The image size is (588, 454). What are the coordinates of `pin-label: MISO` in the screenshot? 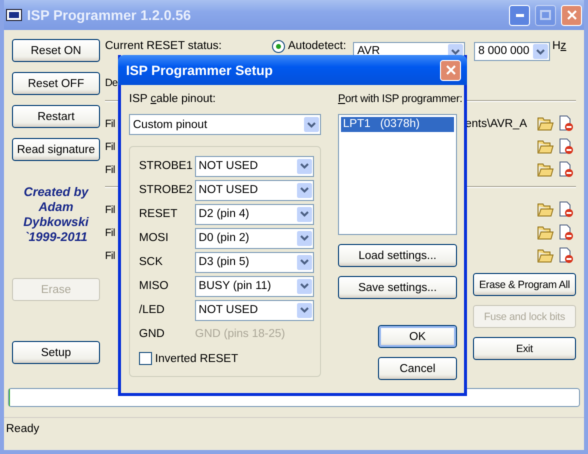 It's located at (154, 286).